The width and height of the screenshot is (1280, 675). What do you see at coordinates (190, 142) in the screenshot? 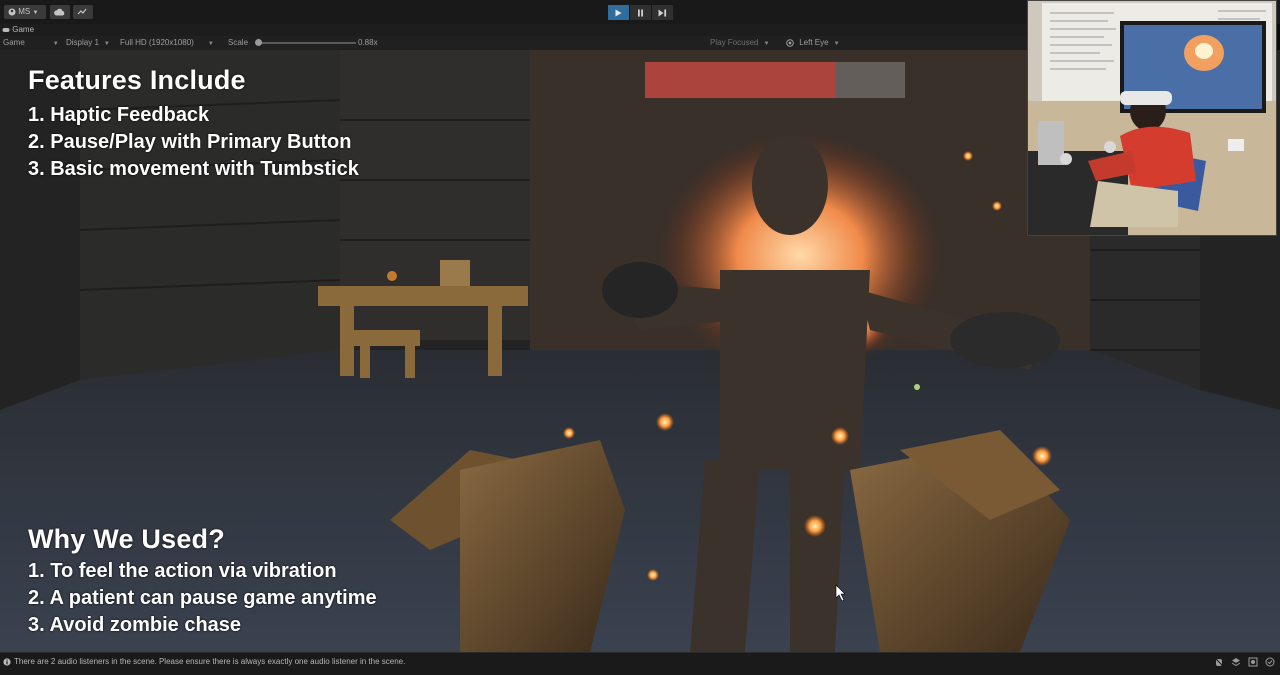
I see `feature-item: 2. Pause/Play with Primary Button` at bounding box center [190, 142].